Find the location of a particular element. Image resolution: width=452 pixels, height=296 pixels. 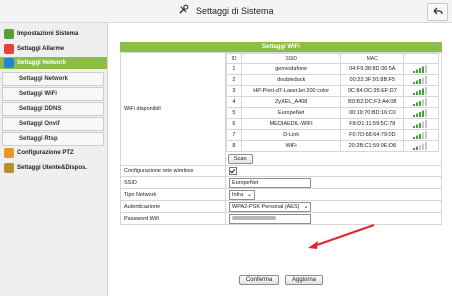

wifi-id: 8 is located at coordinates (234, 146).